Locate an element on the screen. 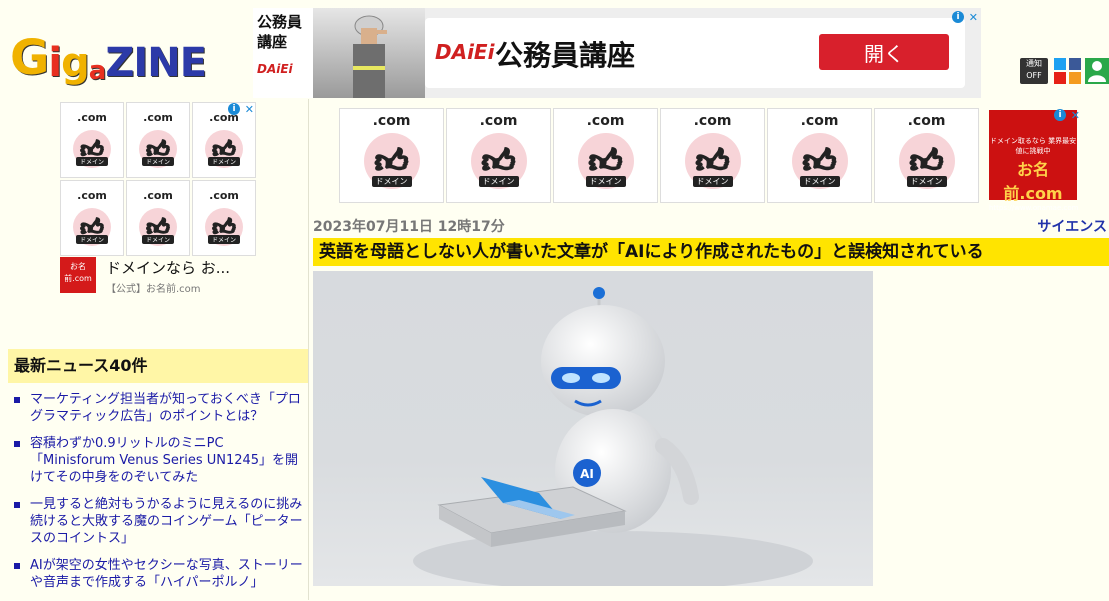 This screenshot has width=1109, height=601. ad-photo is located at coordinates (369, 53).